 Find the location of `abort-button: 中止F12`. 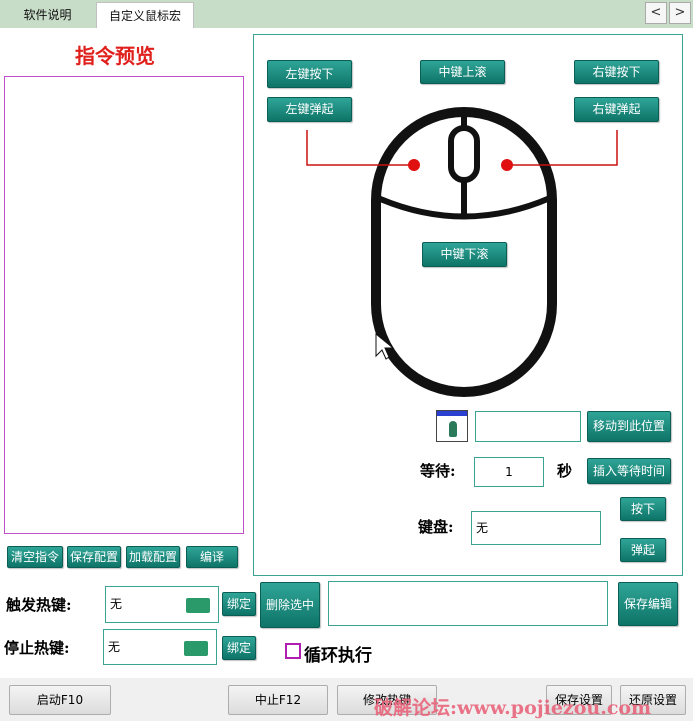

abort-button: 中止F12 is located at coordinates (278, 700).